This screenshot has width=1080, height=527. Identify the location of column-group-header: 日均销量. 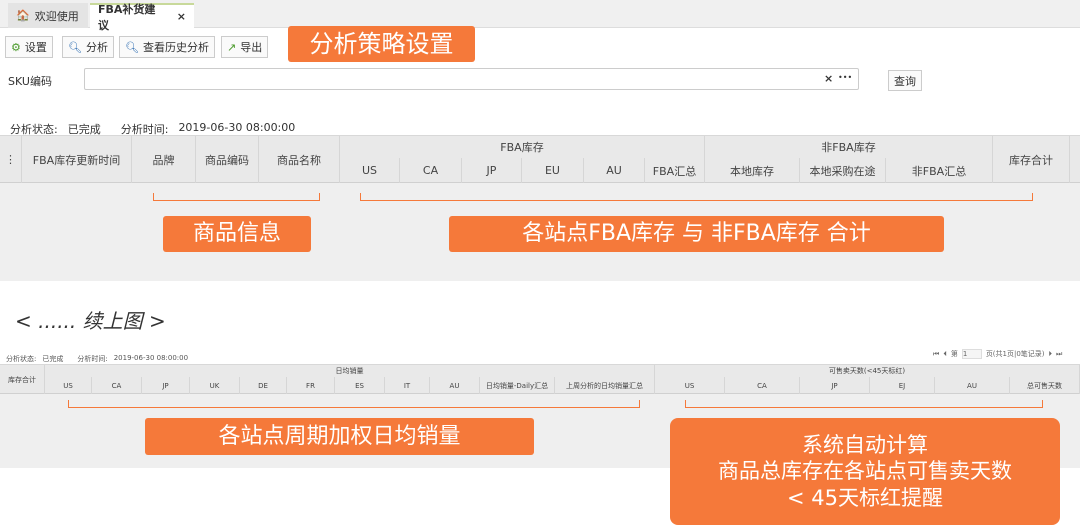
(350, 371).